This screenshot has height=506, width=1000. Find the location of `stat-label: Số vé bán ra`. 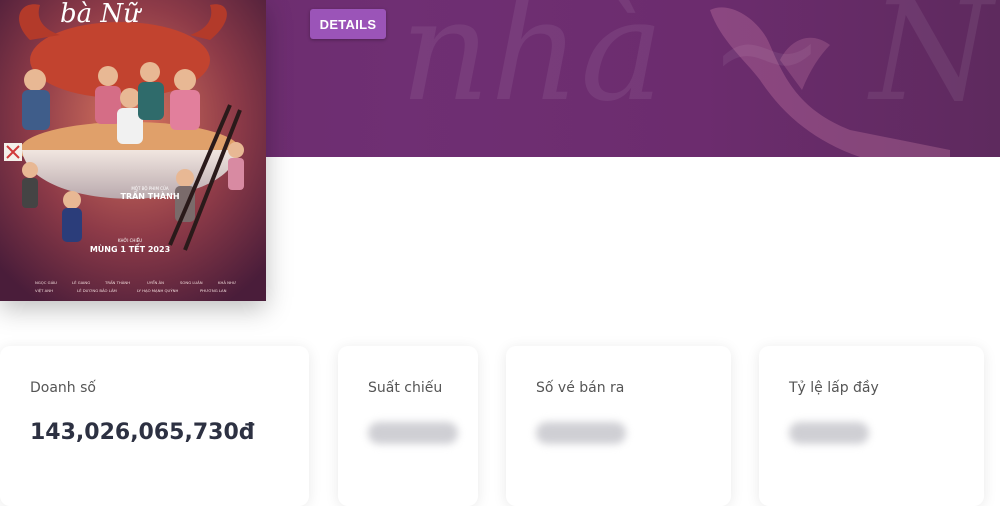

stat-label: Số vé bán ra is located at coordinates (580, 388).